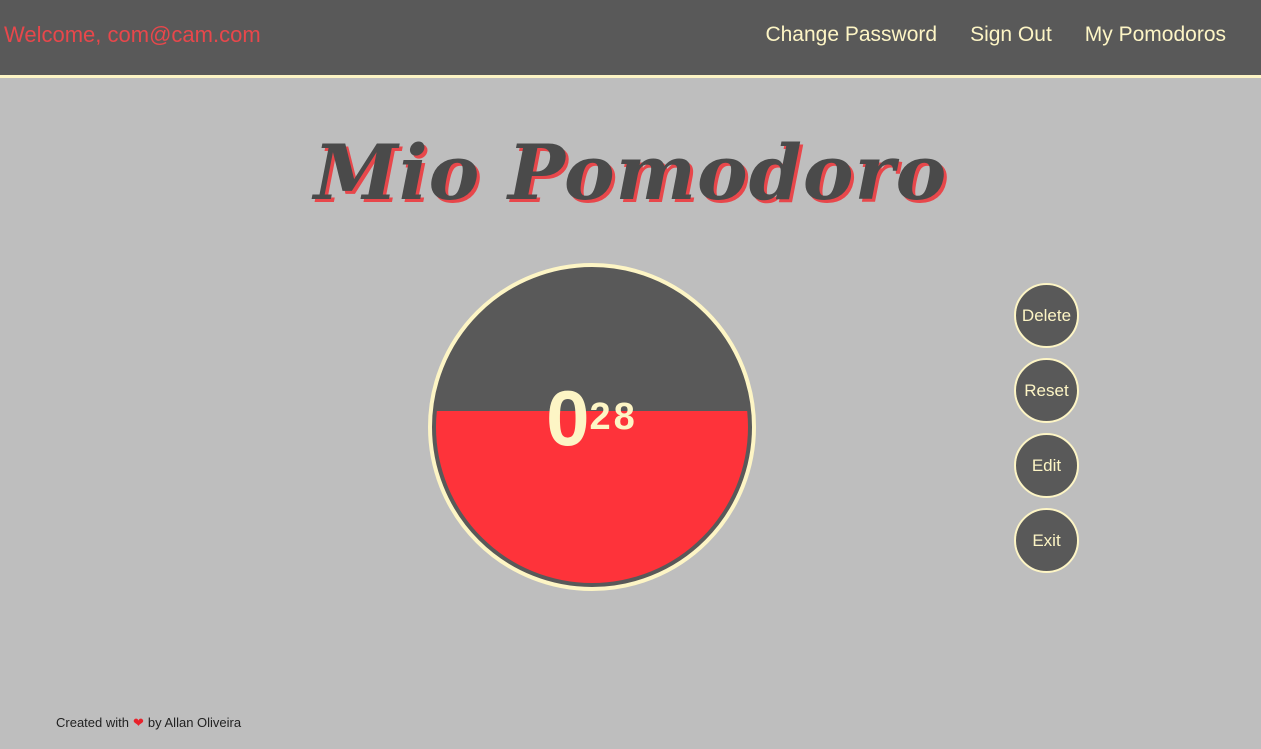 This screenshot has height=749, width=1261. What do you see at coordinates (1046, 540) in the screenshot?
I see `exit-button: Exit` at bounding box center [1046, 540].